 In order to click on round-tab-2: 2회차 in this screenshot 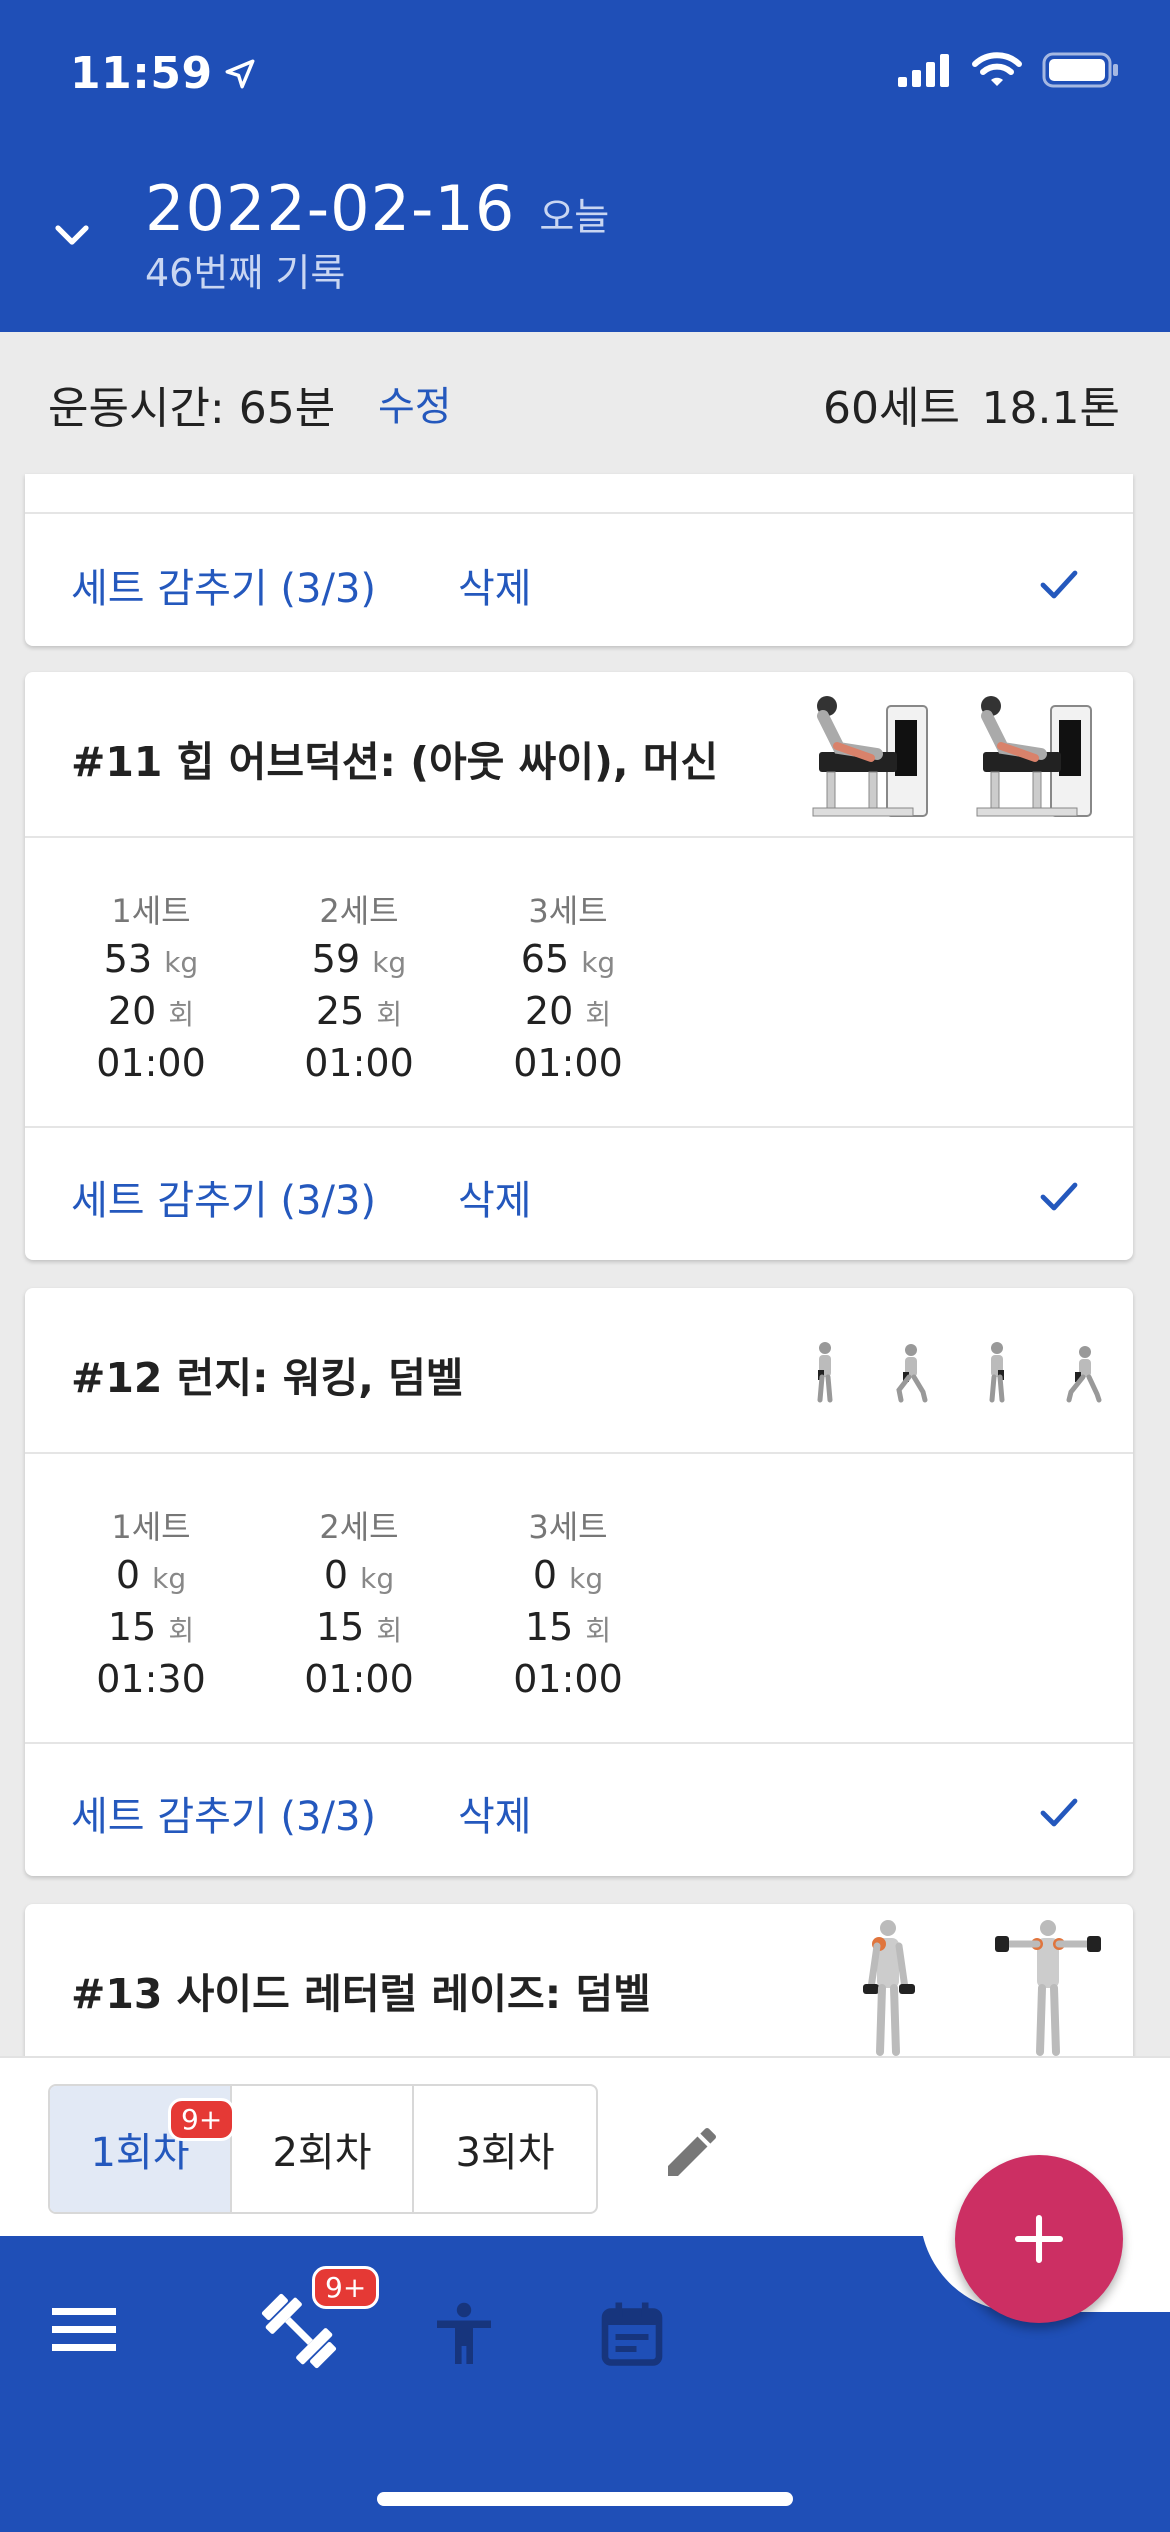, I will do `click(323, 2149)`.